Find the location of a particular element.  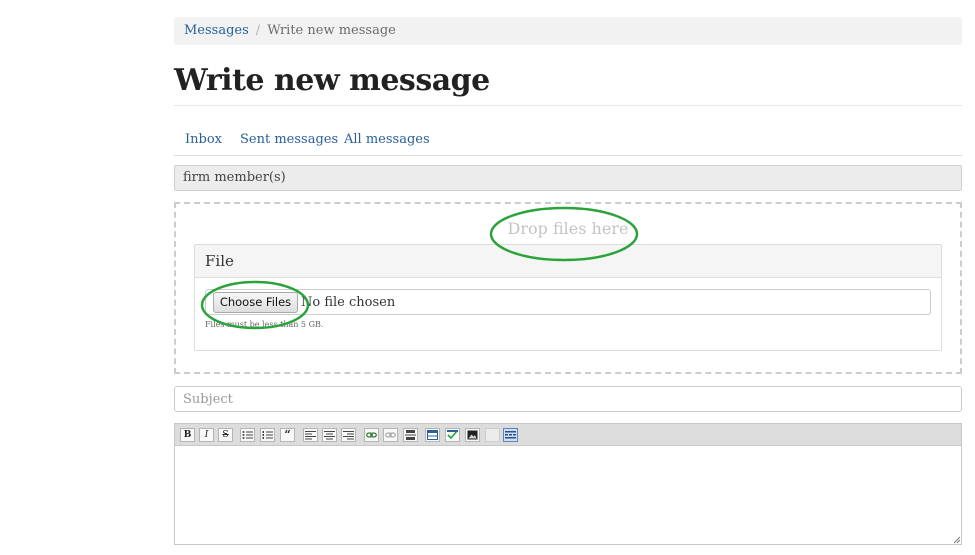

unlink-icon is located at coordinates (390, 435).